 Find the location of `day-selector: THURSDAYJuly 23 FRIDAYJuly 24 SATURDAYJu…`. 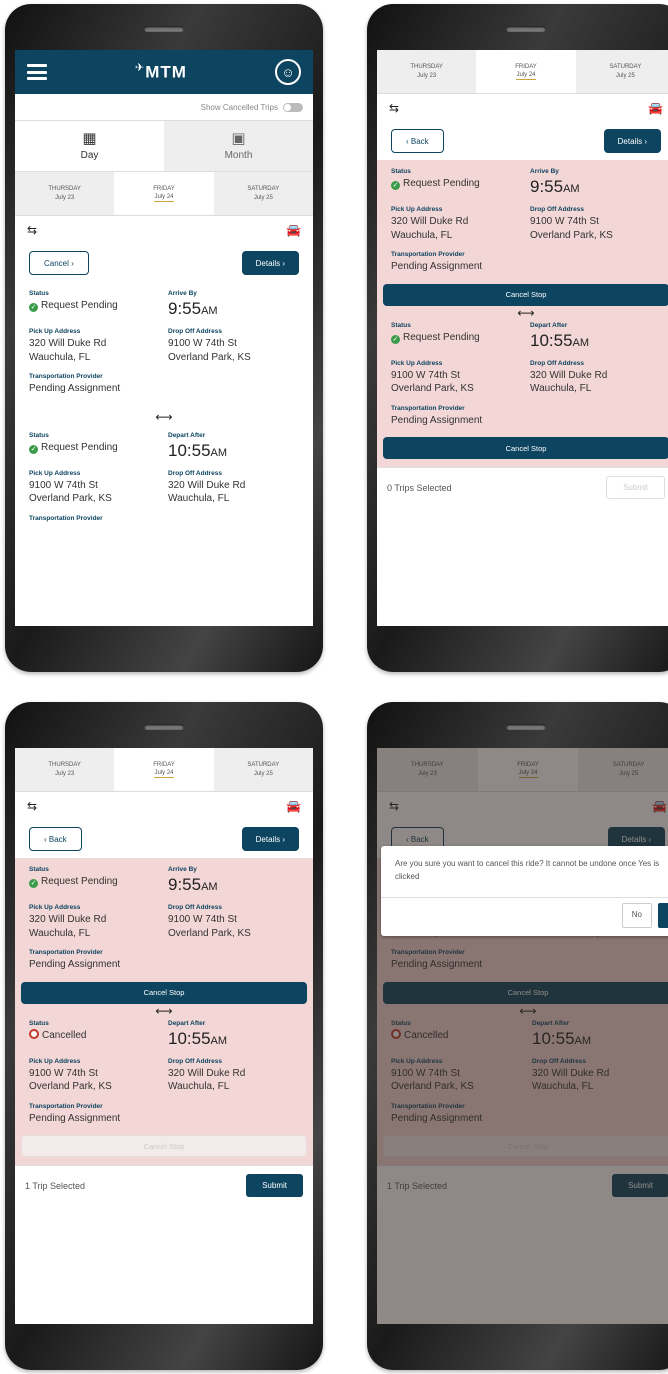

day-selector: THURSDAYJuly 23 FRIDAYJuly 24 SATURDAYJu… is located at coordinates (522, 72).